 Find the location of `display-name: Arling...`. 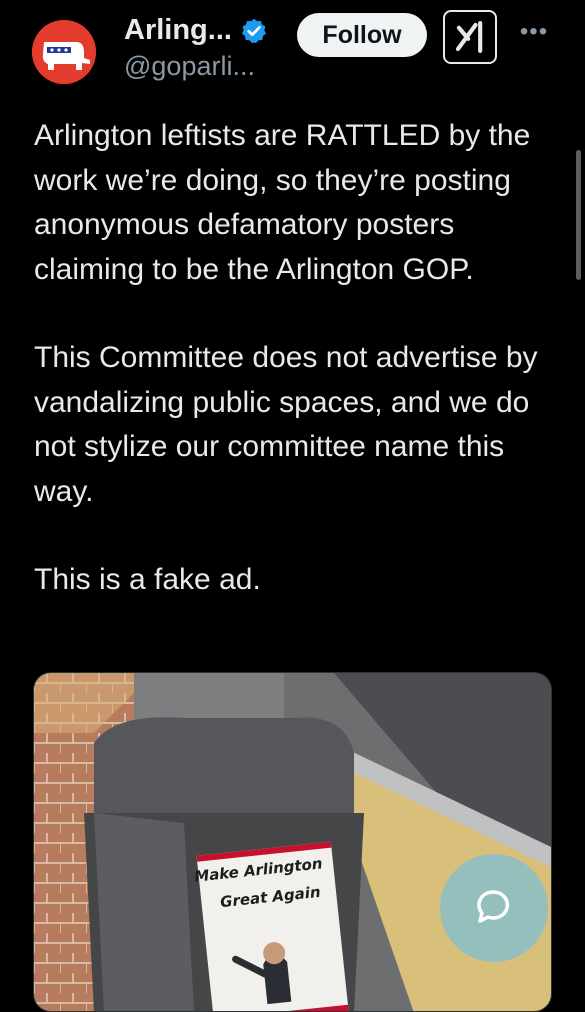

display-name: Arling... is located at coordinates (178, 30).